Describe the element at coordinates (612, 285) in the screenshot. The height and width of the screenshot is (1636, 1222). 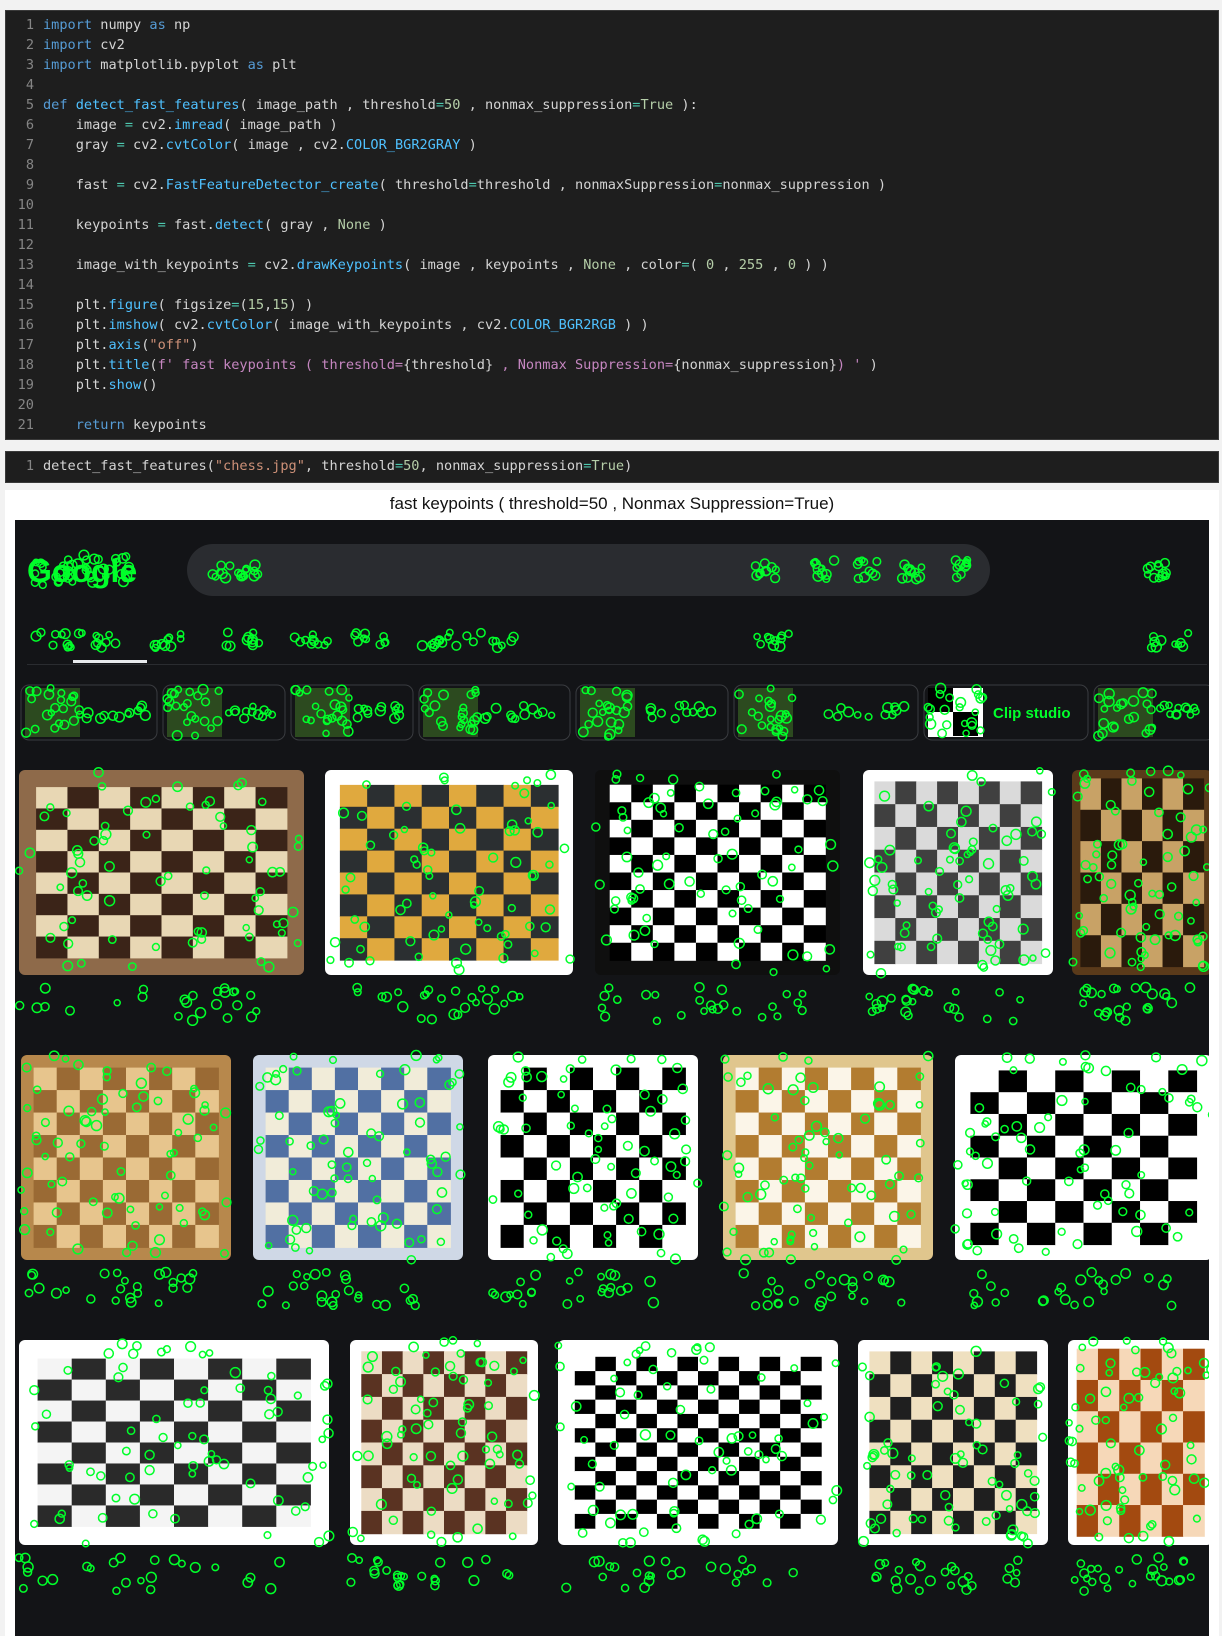
I see `code-line: 14` at that location.